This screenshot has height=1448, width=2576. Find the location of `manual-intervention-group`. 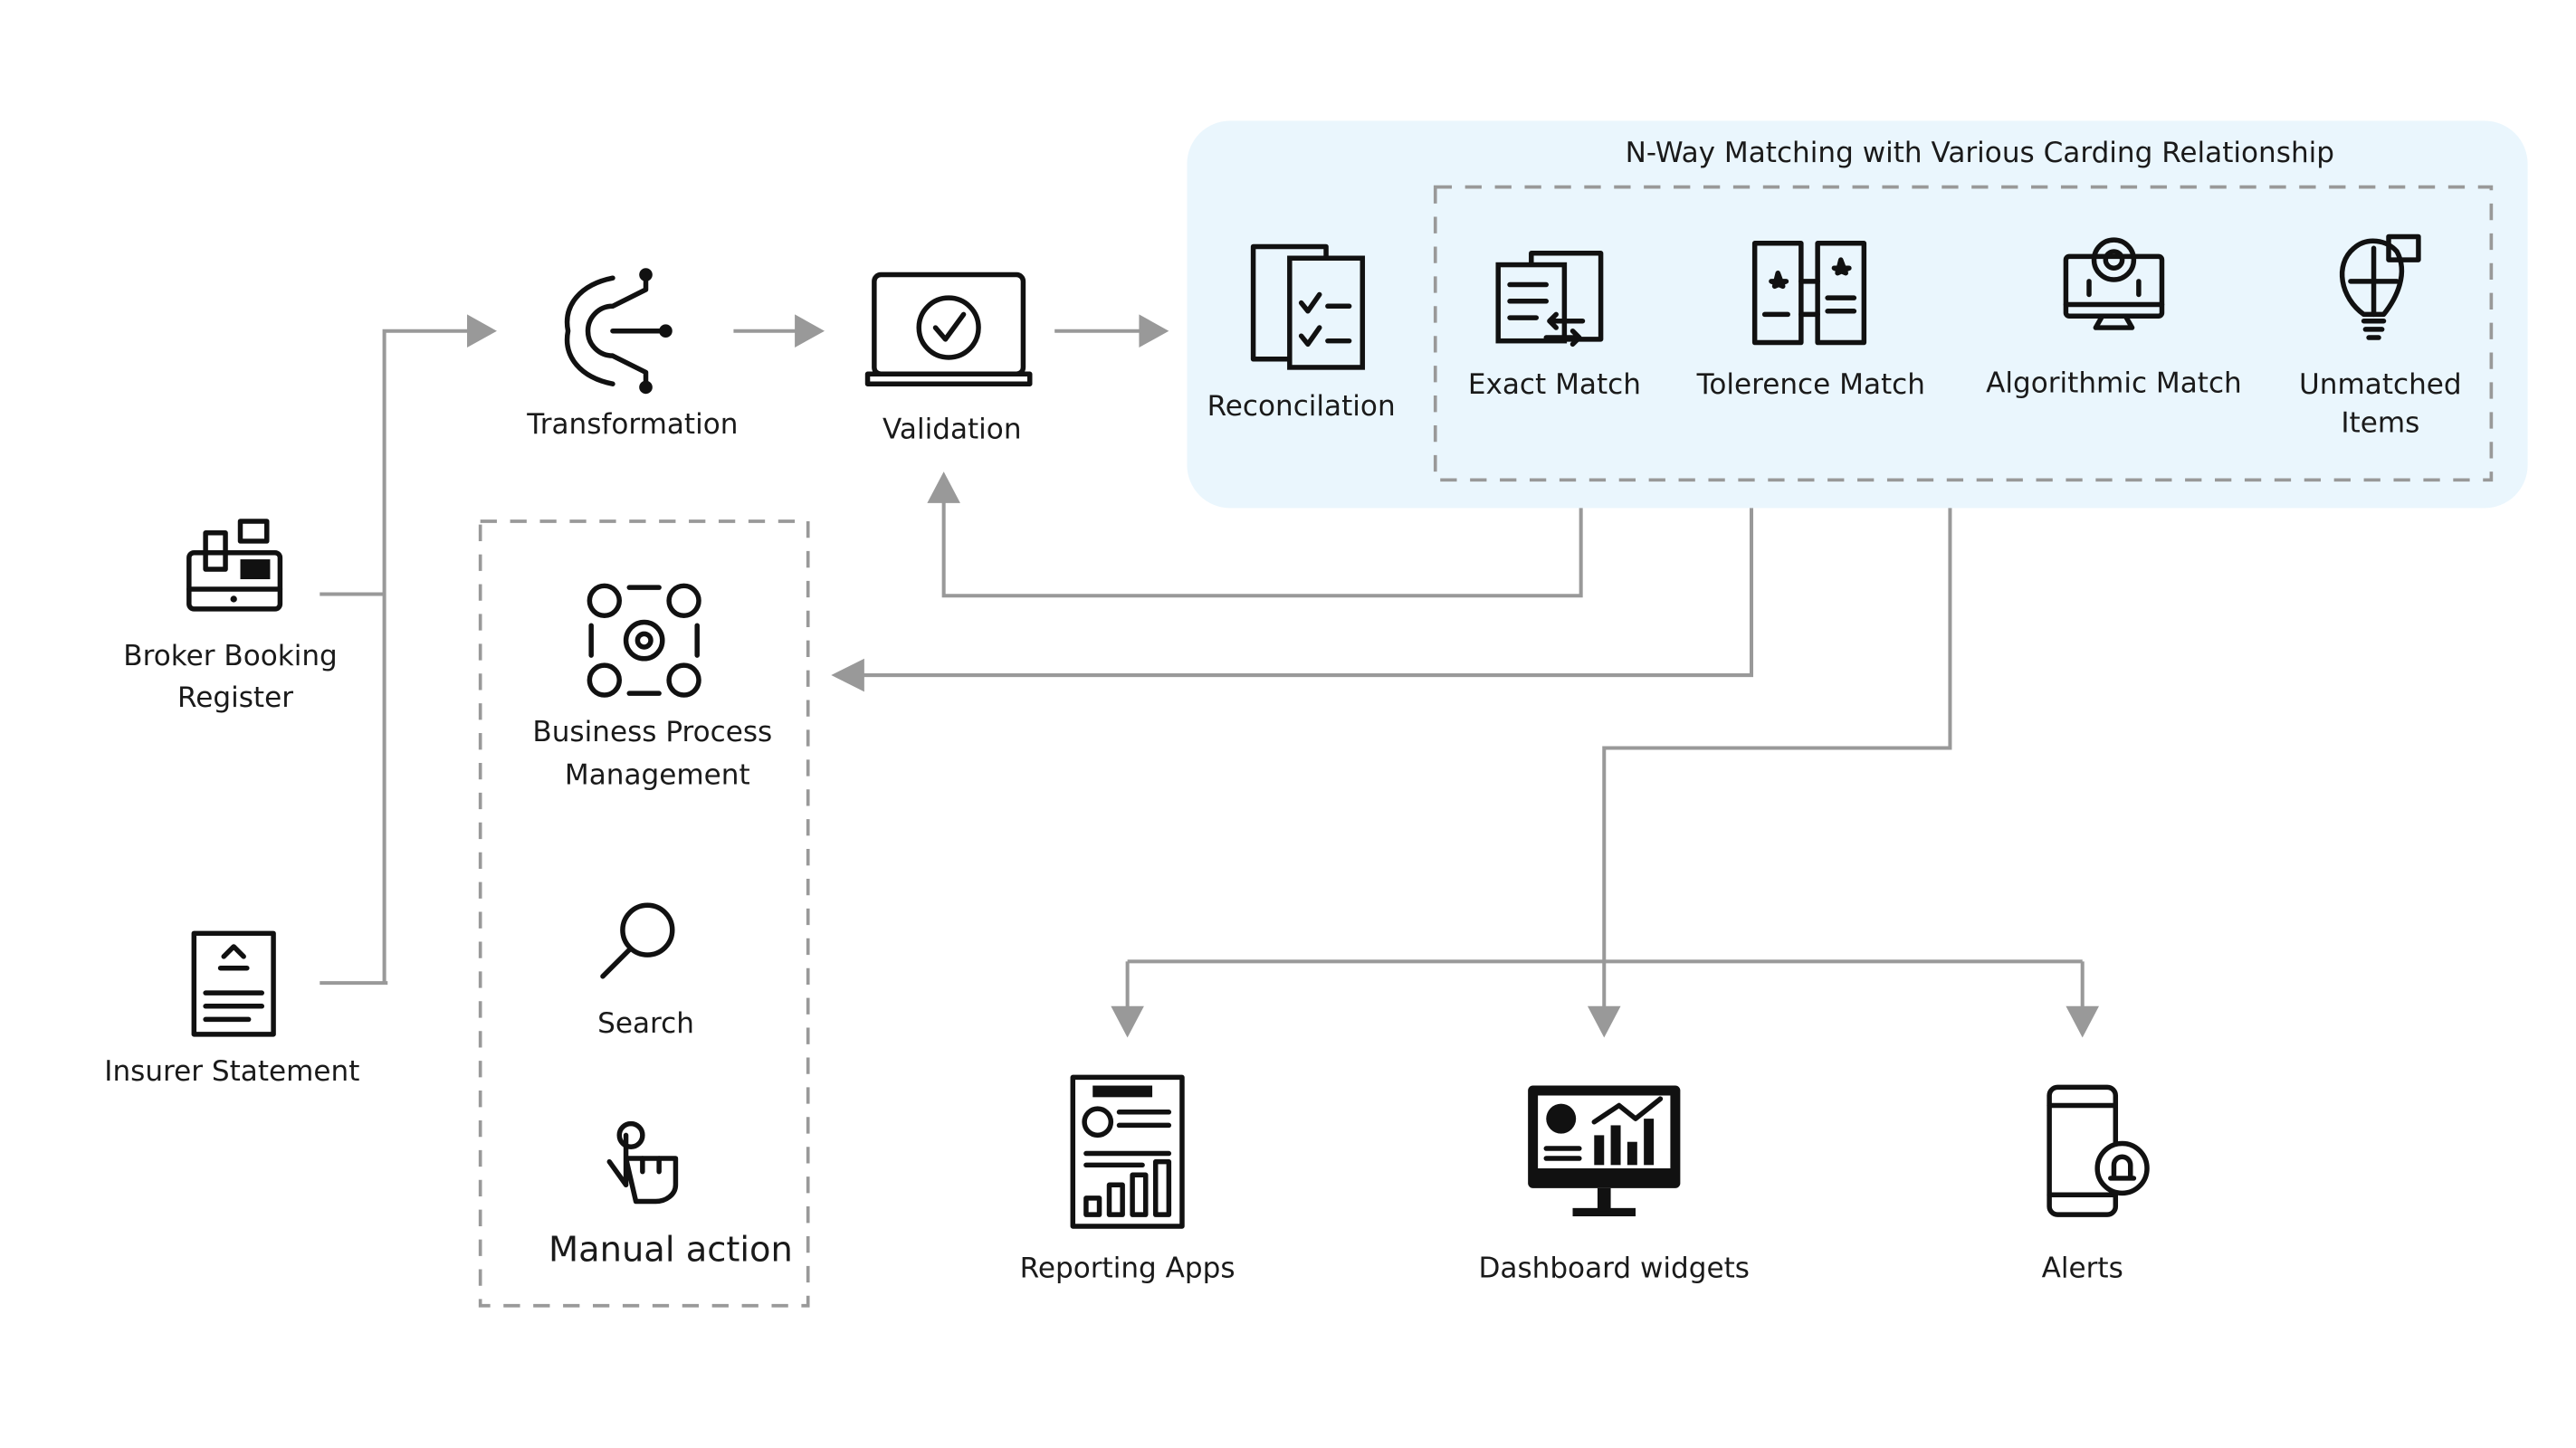

manual-intervention-group is located at coordinates (644, 914).